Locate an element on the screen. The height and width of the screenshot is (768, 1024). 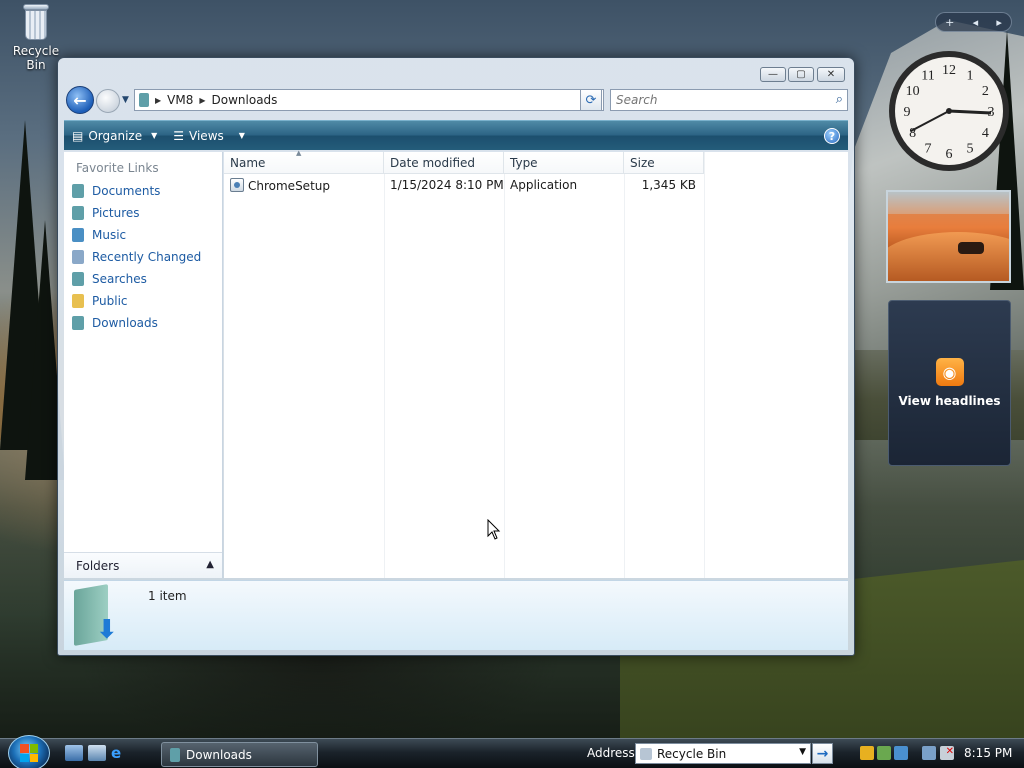
minimize-button: — is located at coordinates (773, 74).